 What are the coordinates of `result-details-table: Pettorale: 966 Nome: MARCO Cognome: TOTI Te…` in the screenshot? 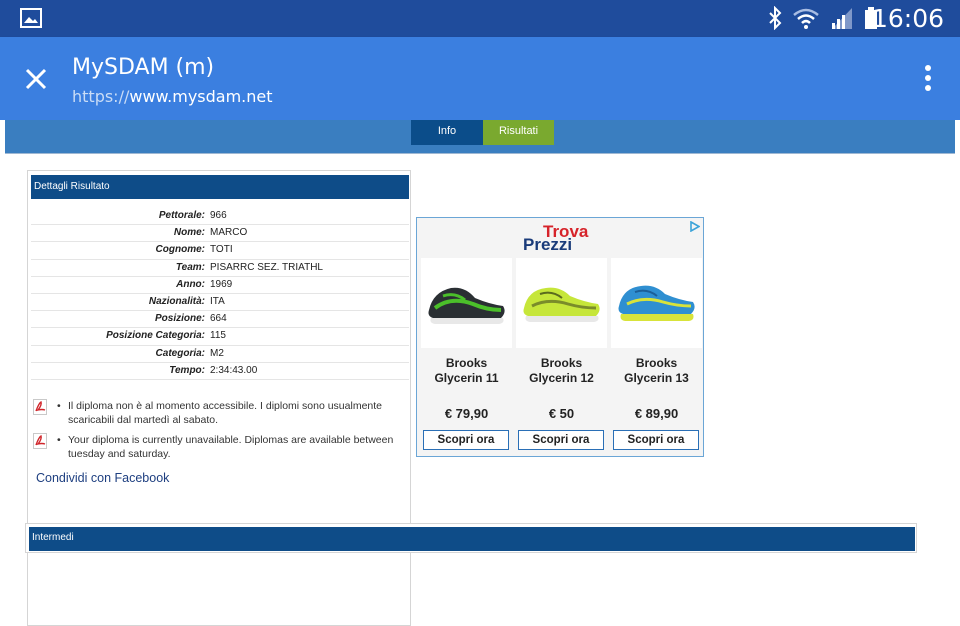 It's located at (220, 294).